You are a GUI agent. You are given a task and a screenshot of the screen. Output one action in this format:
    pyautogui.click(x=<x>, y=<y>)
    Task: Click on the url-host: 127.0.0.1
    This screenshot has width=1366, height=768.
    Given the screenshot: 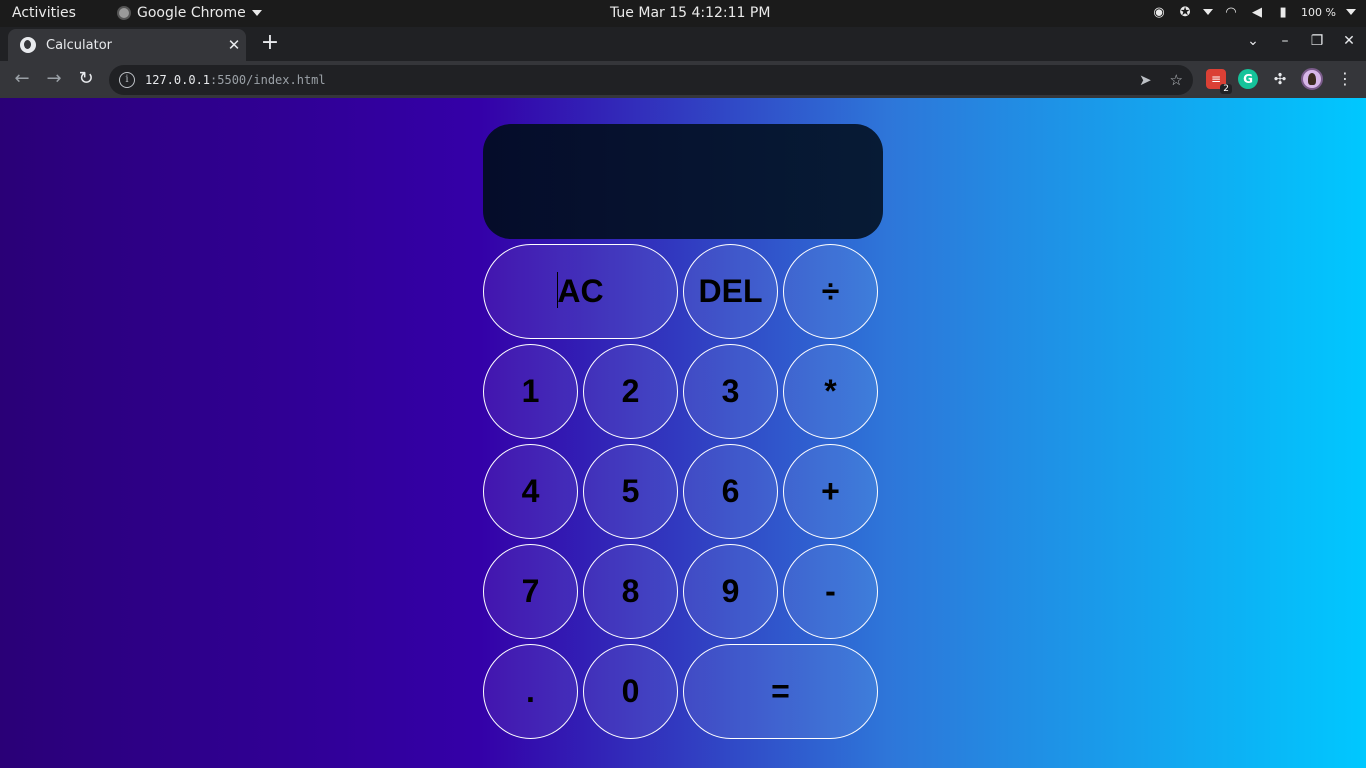 What is the action you would take?
    pyautogui.click(x=178, y=80)
    